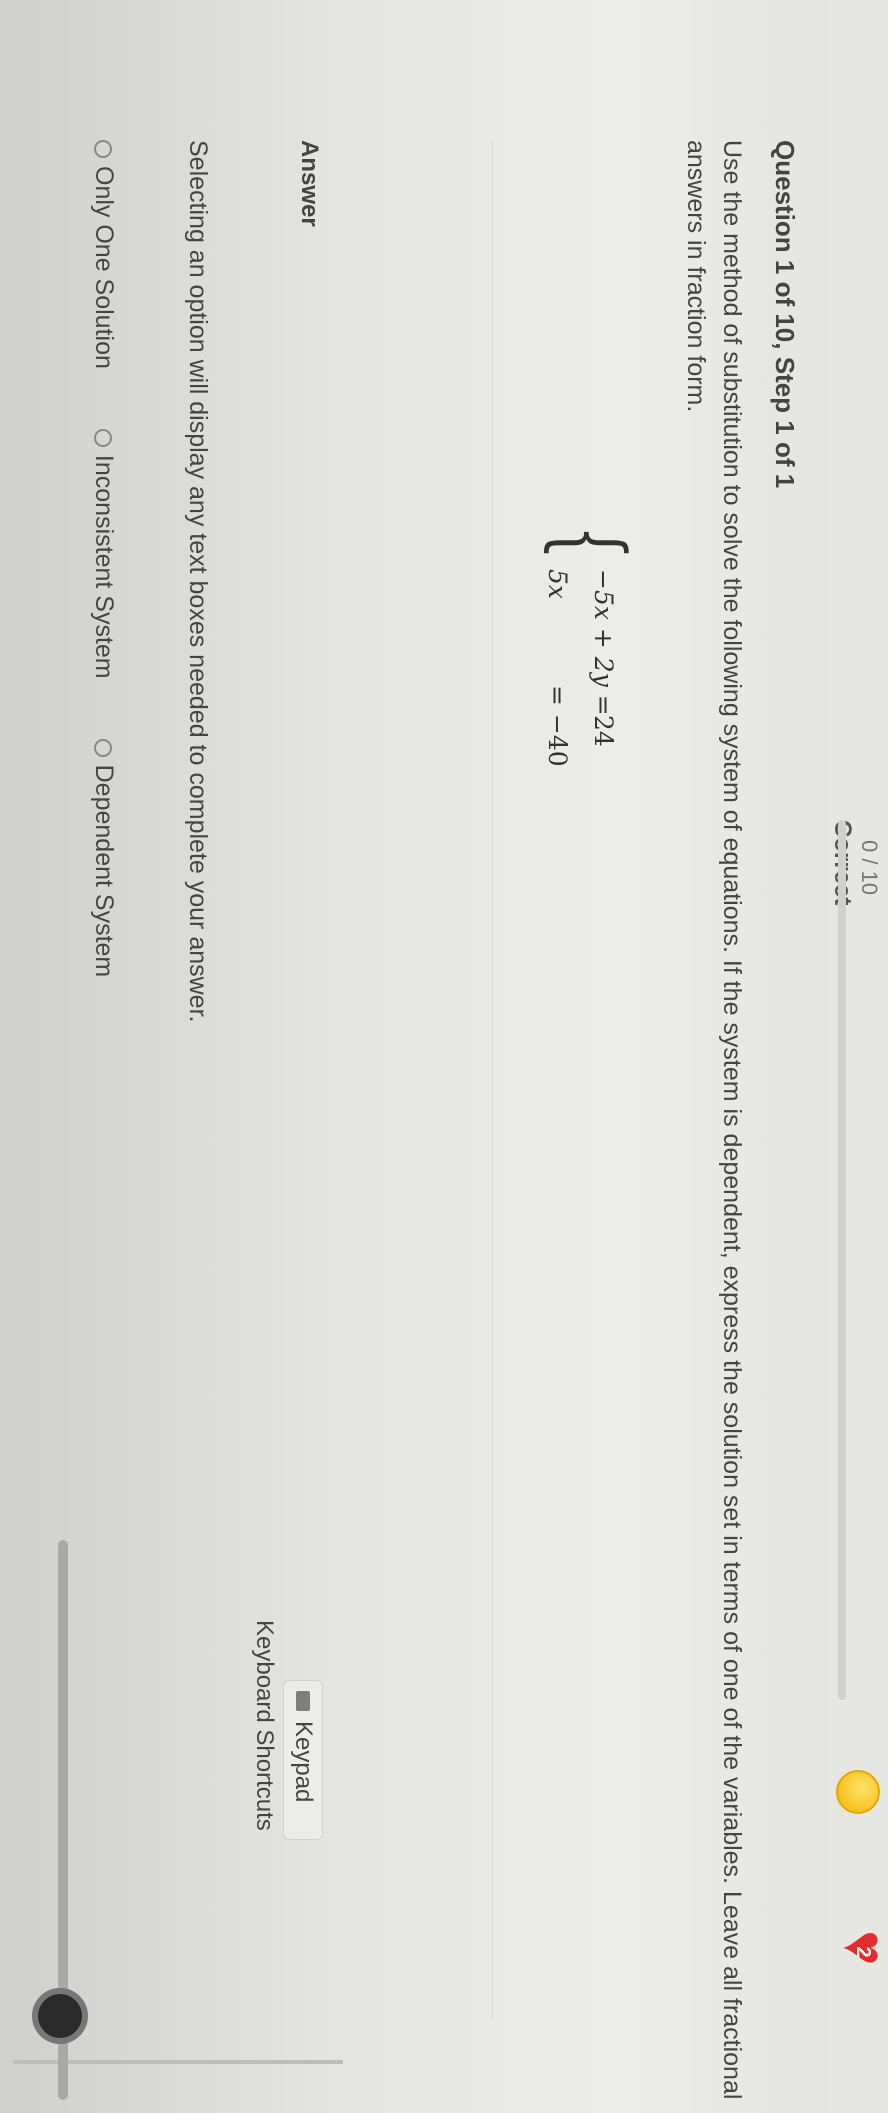 This screenshot has width=888, height=2113. I want to click on keypad-label: Keypad, so click(303, 1762).